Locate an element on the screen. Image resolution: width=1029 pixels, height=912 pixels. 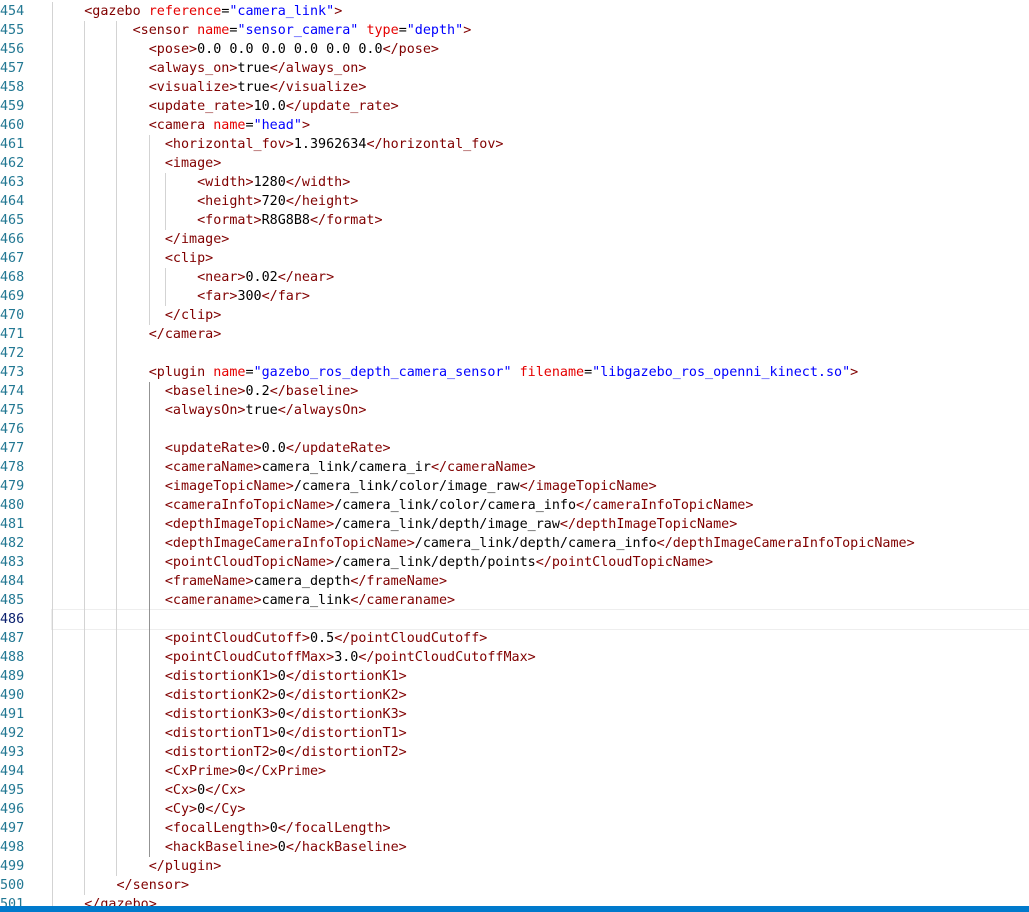
line-number: 480 is located at coordinates (12, 505).